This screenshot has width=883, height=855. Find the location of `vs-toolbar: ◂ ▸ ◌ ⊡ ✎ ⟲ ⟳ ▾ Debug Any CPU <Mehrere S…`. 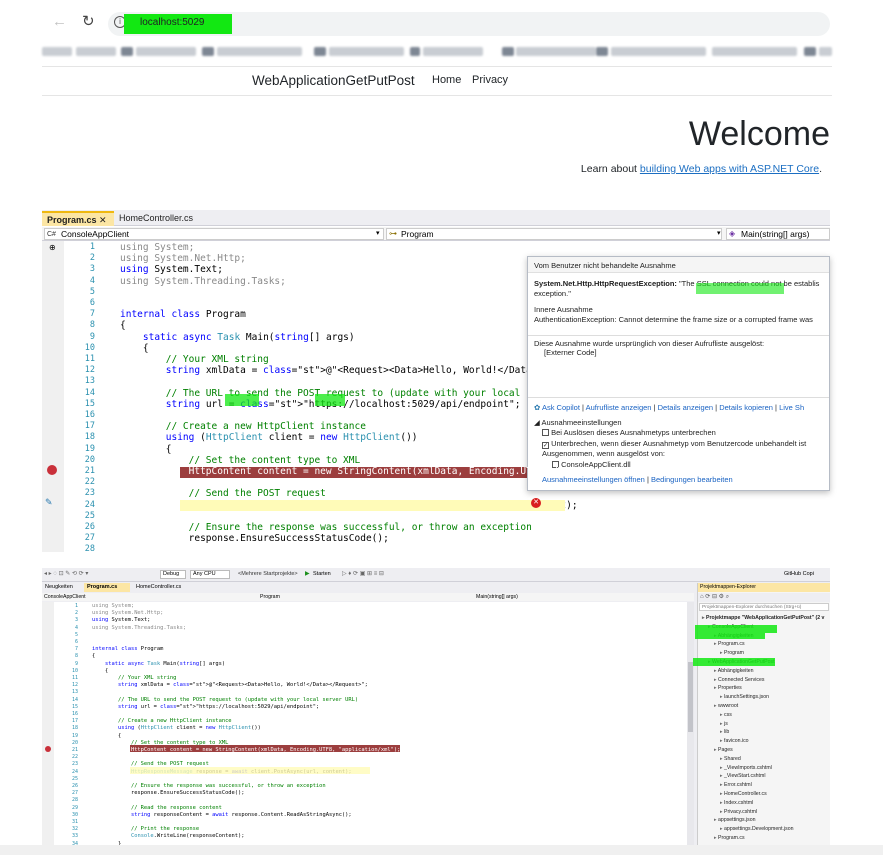

vs-toolbar: ◂ ▸ ◌ ⊡ ✎ ⟲ ⟳ ▾ Debug Any CPU <Mehrere S… is located at coordinates (436, 575).